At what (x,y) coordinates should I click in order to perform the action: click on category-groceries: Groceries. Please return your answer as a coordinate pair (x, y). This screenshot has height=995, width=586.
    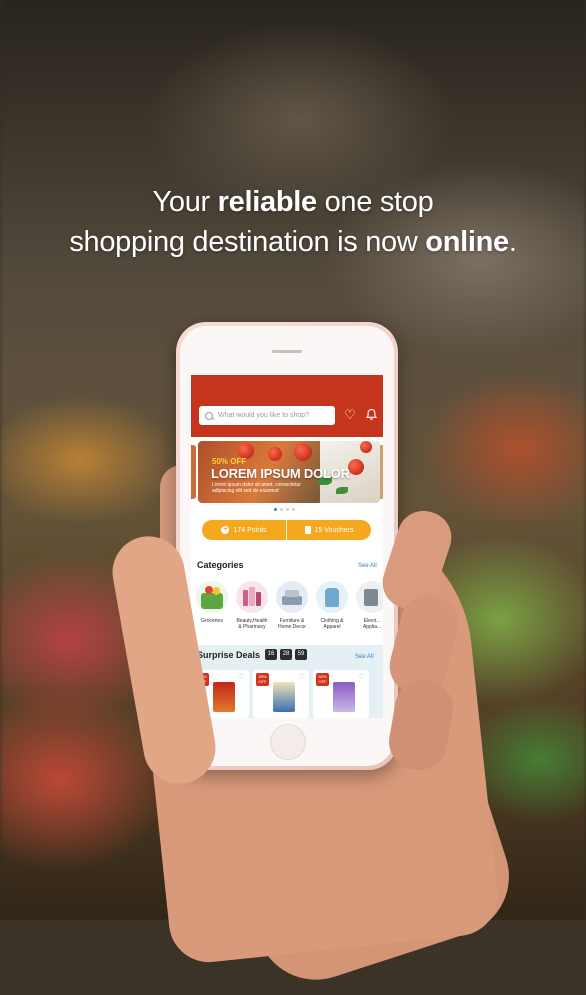
    Looking at the image, I should click on (212, 605).